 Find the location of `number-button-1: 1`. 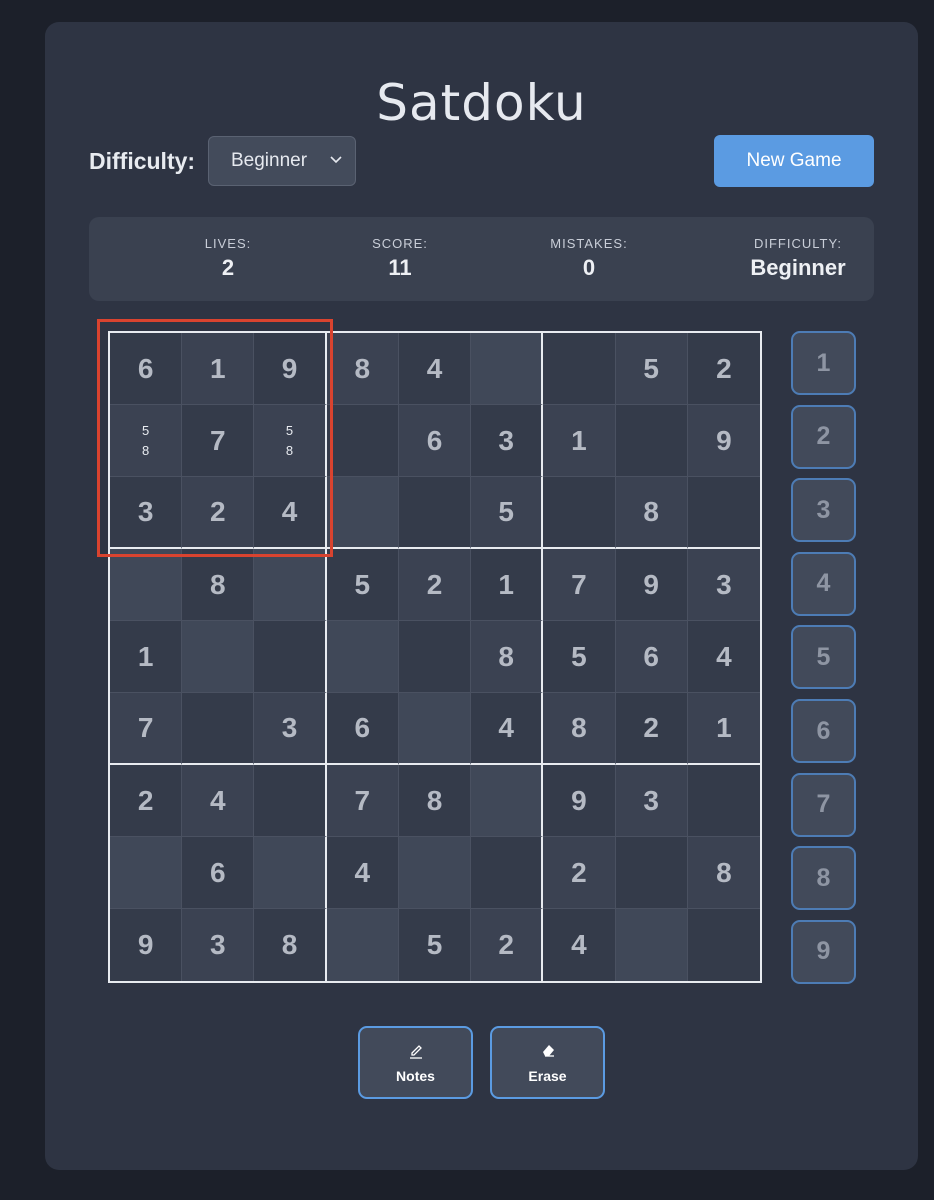

number-button-1: 1 is located at coordinates (823, 363).